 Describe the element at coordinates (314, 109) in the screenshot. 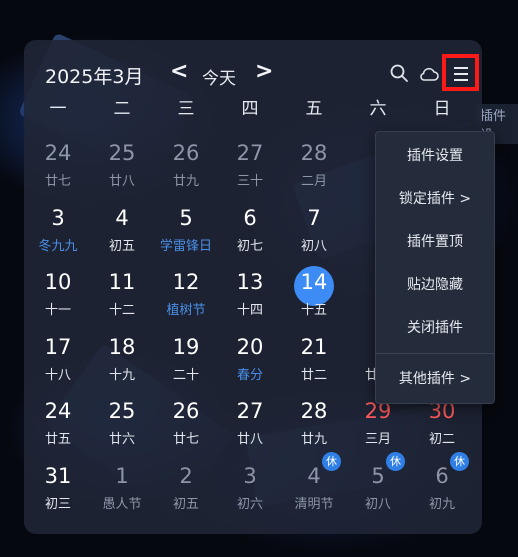

I see `weekday-label: 五` at that location.